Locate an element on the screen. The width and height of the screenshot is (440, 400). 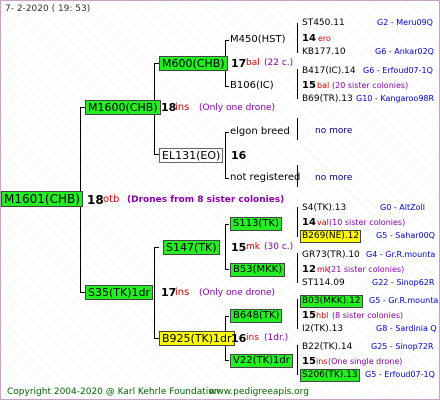
gen4-note: (One single drone) is located at coordinates (365, 361).